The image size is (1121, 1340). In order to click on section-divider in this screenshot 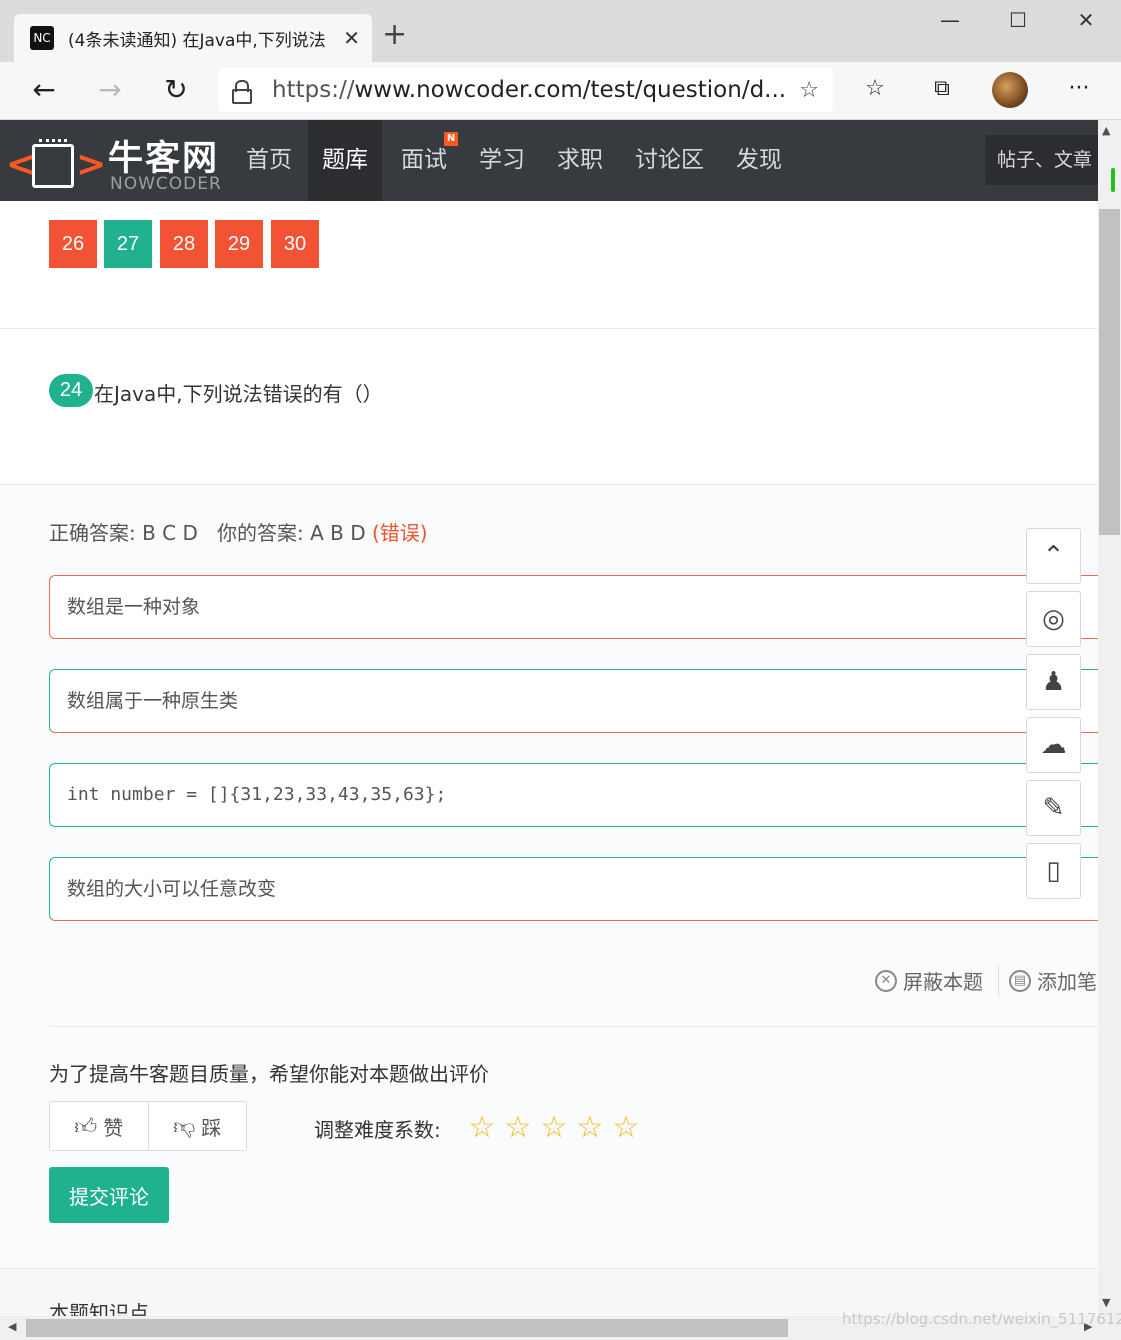, I will do `click(549, 328)`.